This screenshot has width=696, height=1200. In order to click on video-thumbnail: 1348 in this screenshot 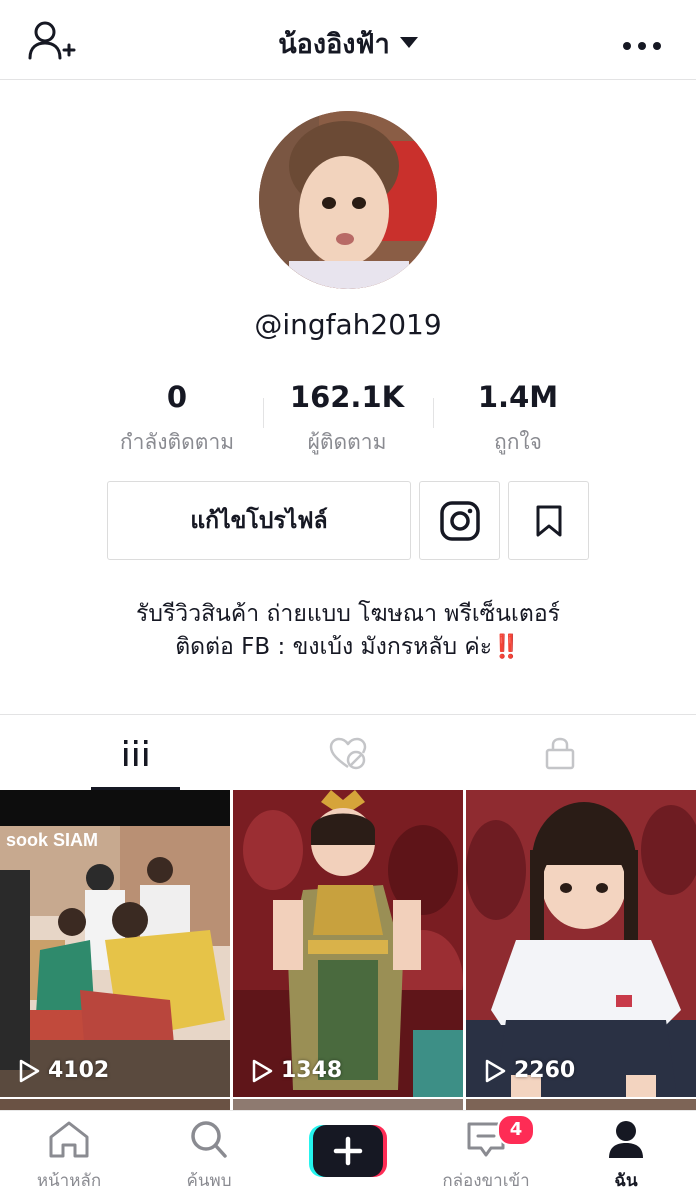, I will do `click(348, 943)`.